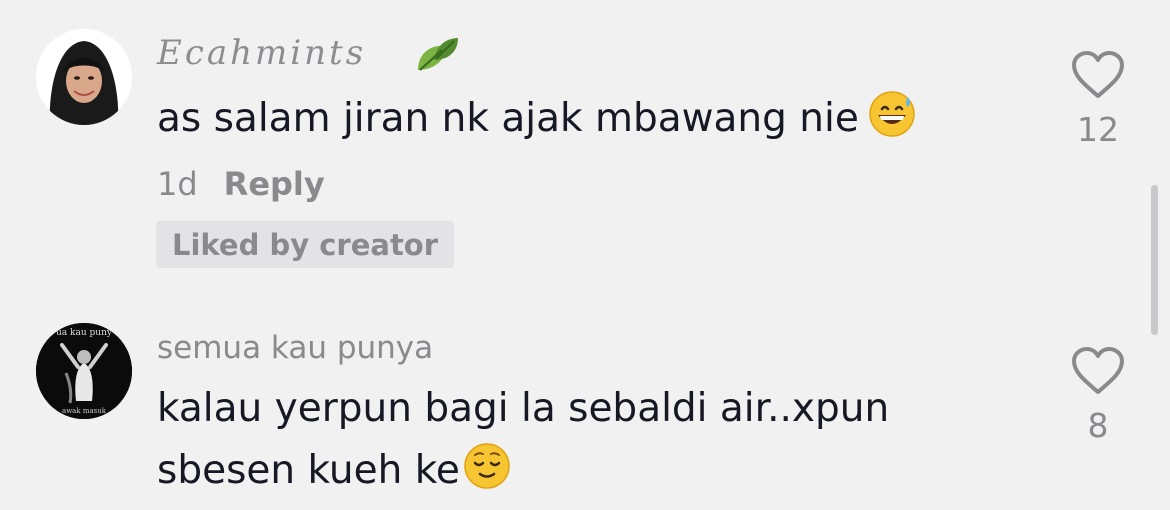 This screenshot has height=510, width=1170. What do you see at coordinates (438, 54) in the screenshot?
I see `leaf-icon` at bounding box center [438, 54].